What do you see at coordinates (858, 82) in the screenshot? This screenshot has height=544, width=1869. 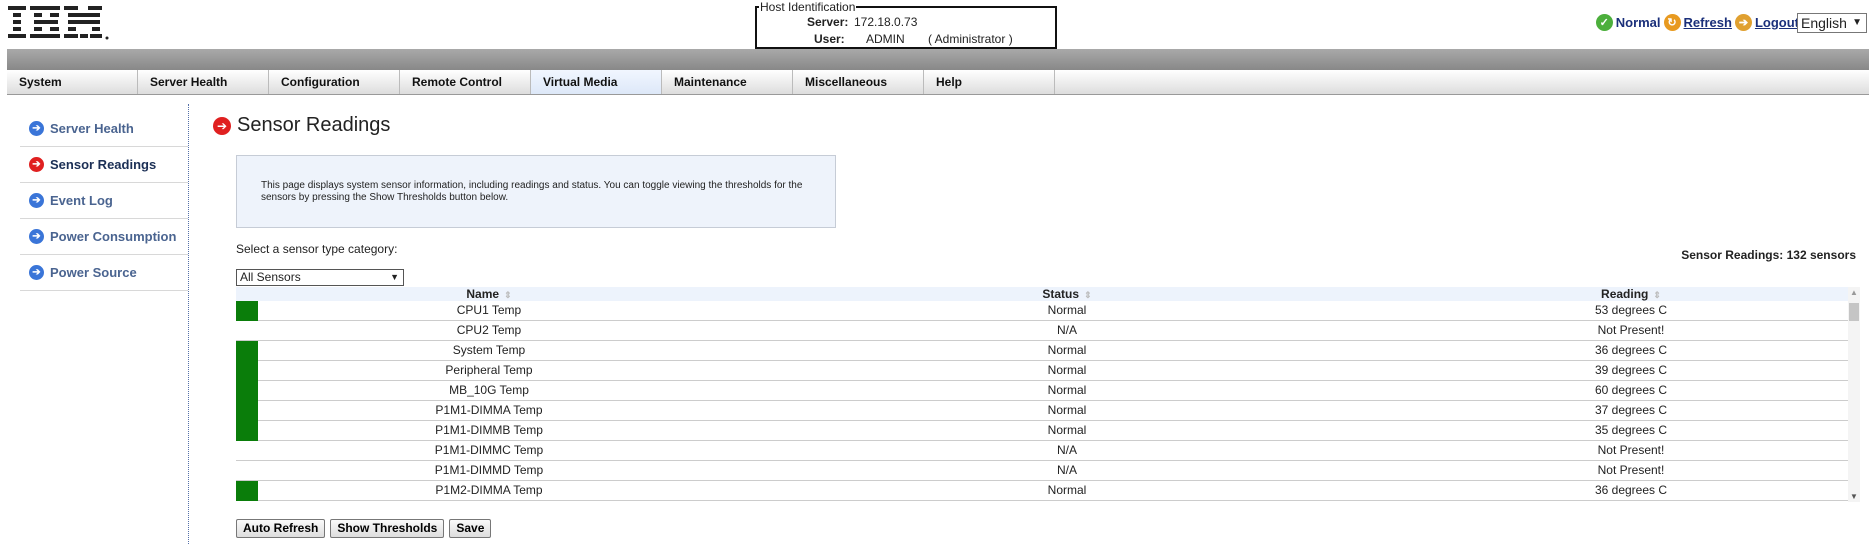 I see `tab-miscellaneous: Miscellaneous` at bounding box center [858, 82].